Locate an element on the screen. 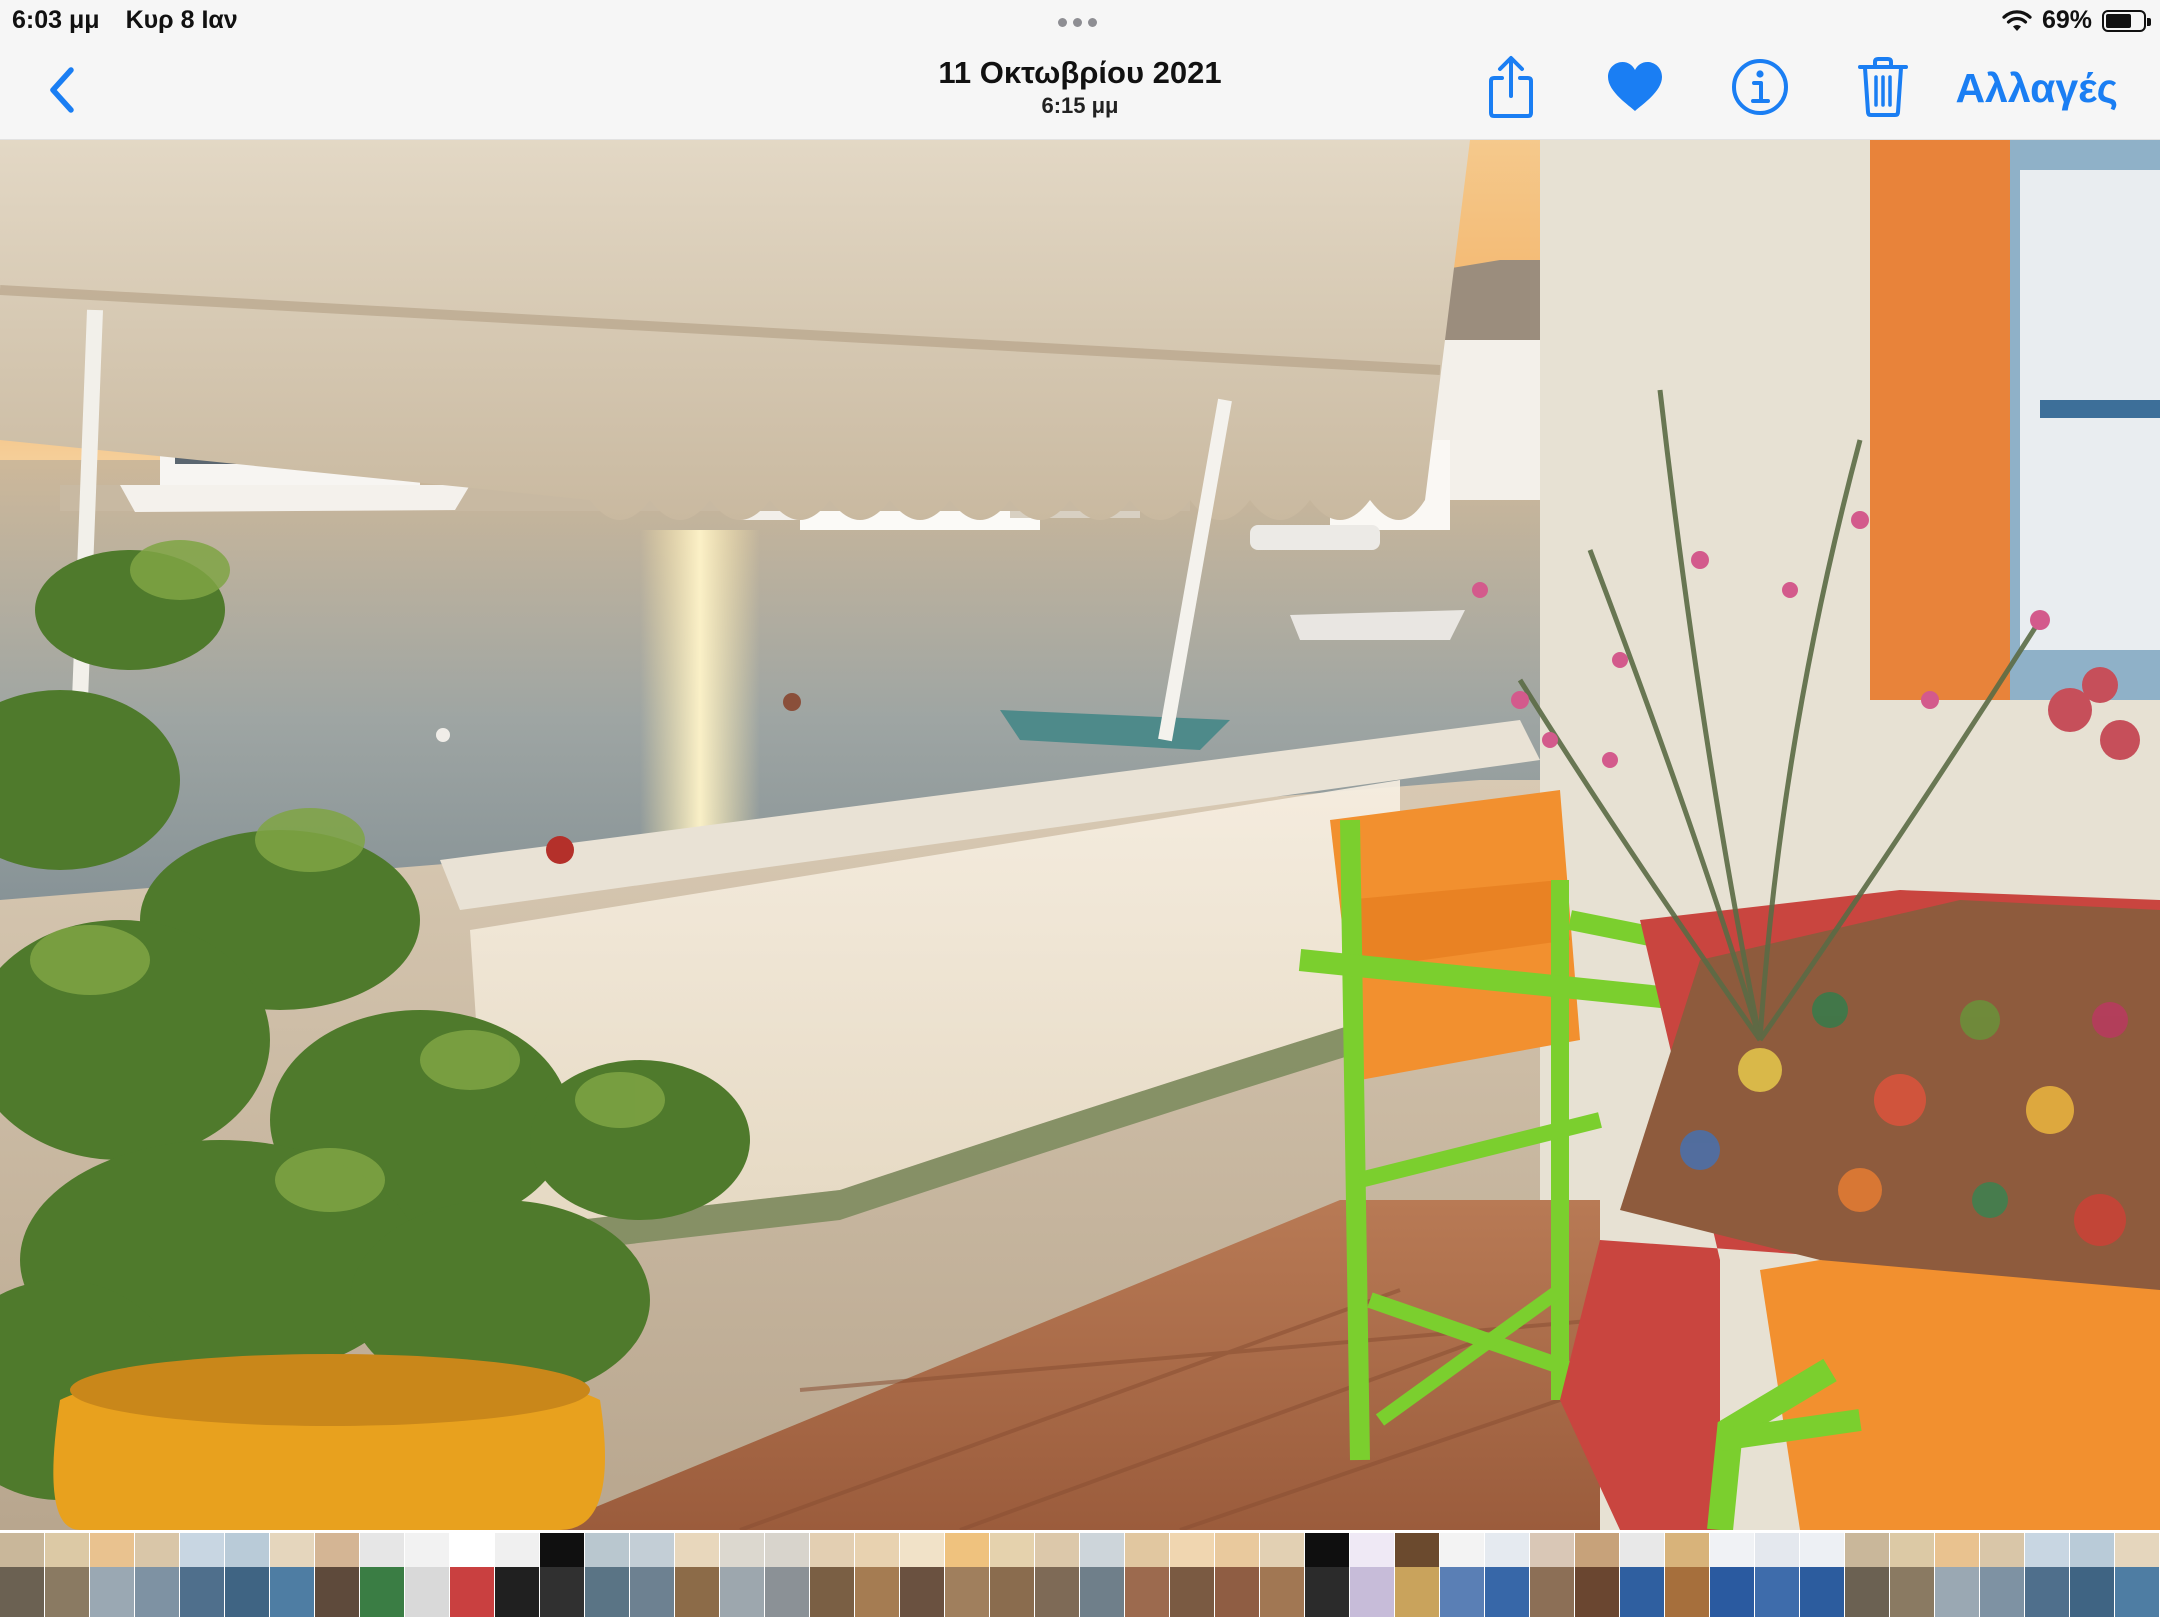 Image resolution: width=2160 pixels, height=1620 pixels. share-button is located at coordinates (1511, 87).